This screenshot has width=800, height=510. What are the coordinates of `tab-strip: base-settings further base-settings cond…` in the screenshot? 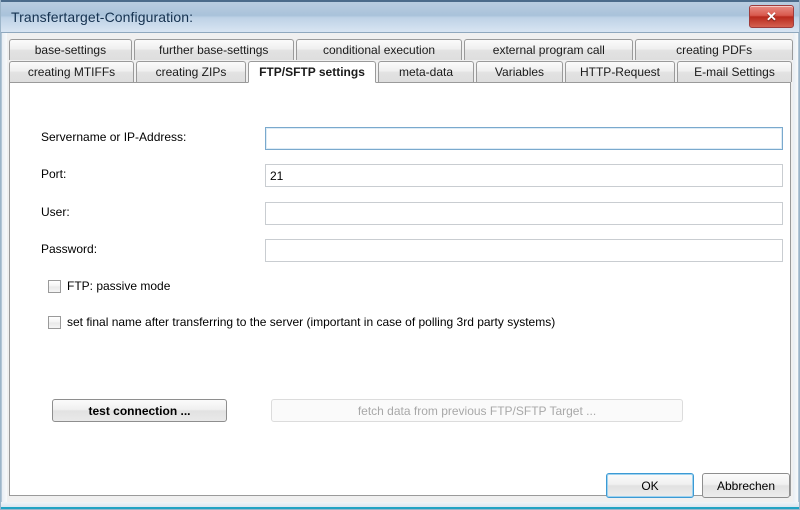 It's located at (401, 61).